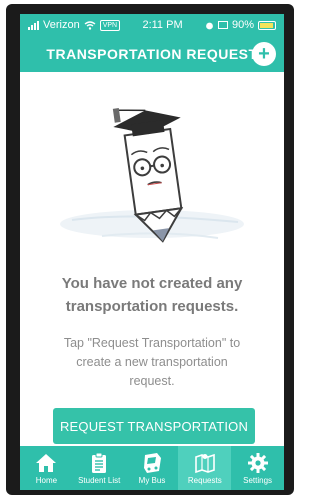  What do you see at coordinates (46, 480) in the screenshot?
I see `tab-home-label: Home` at bounding box center [46, 480].